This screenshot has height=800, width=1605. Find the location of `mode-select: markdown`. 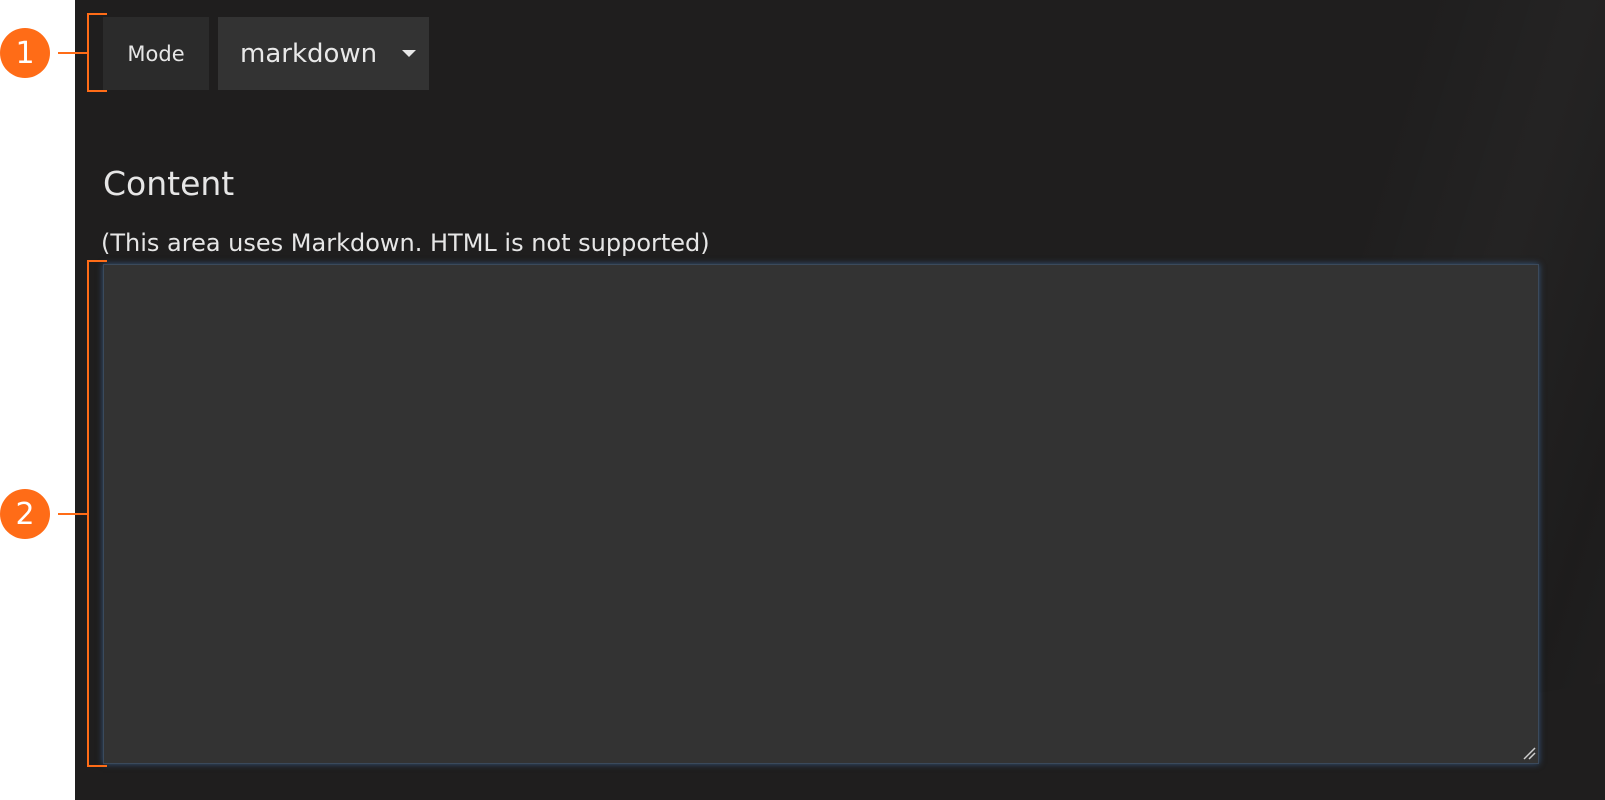

mode-select: markdown is located at coordinates (323, 53).